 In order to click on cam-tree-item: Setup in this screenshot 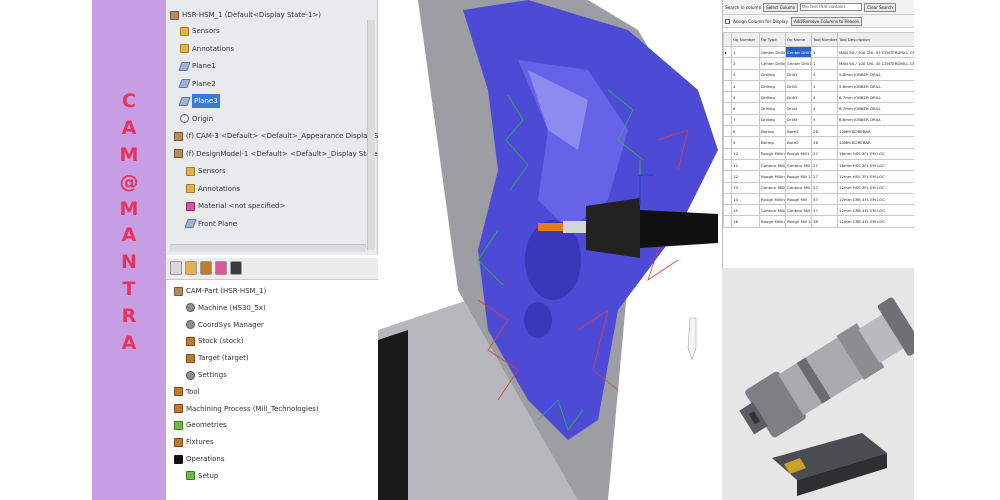, I will do `click(202, 476)`.